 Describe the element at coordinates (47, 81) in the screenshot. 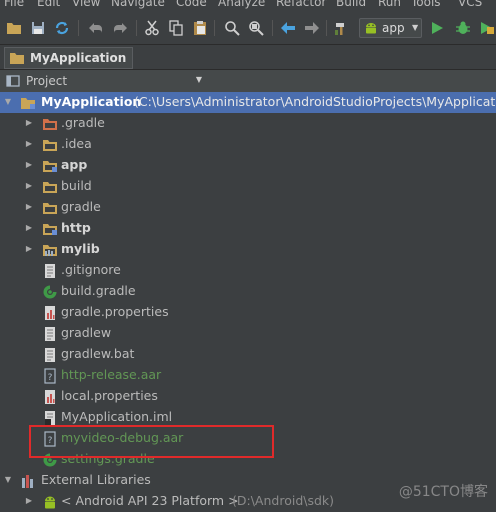

I see `project-view-label: Project` at that location.